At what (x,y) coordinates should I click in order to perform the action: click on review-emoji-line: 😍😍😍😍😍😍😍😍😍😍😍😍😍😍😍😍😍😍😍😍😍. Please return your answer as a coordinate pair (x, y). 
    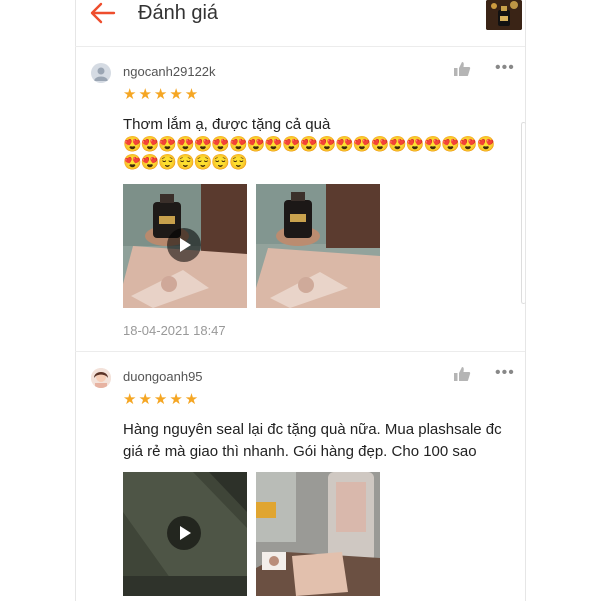
    Looking at the image, I should click on (309, 144).